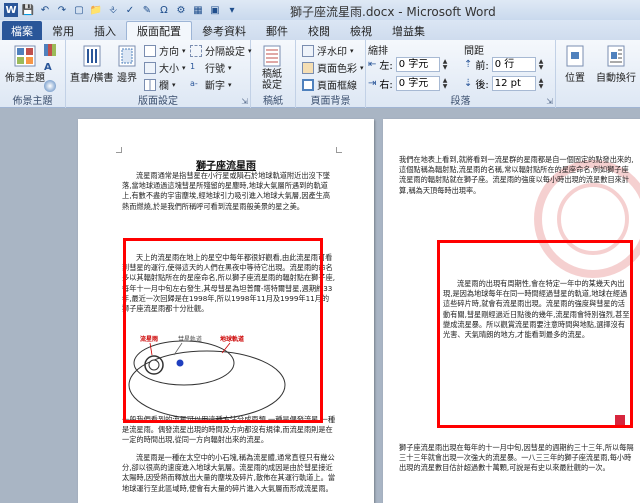  I want to click on table-icon: ▦, so click(198, 10).